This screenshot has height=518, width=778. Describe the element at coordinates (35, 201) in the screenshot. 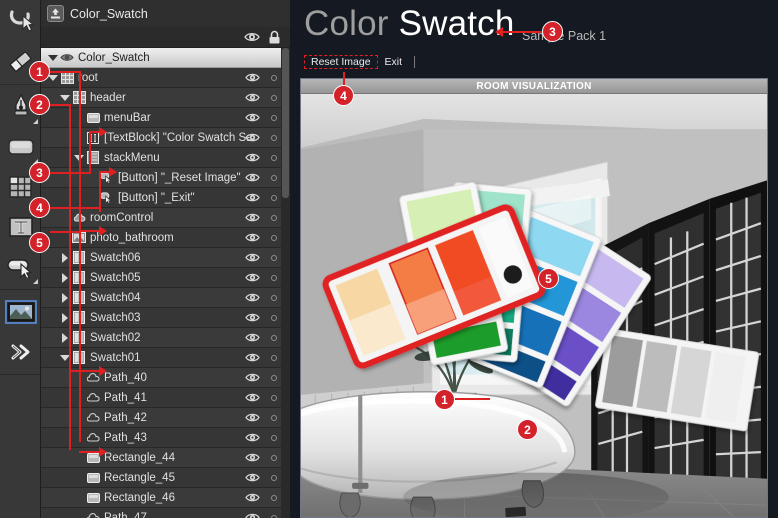

I see `grid-tool-flyout-arrow` at that location.